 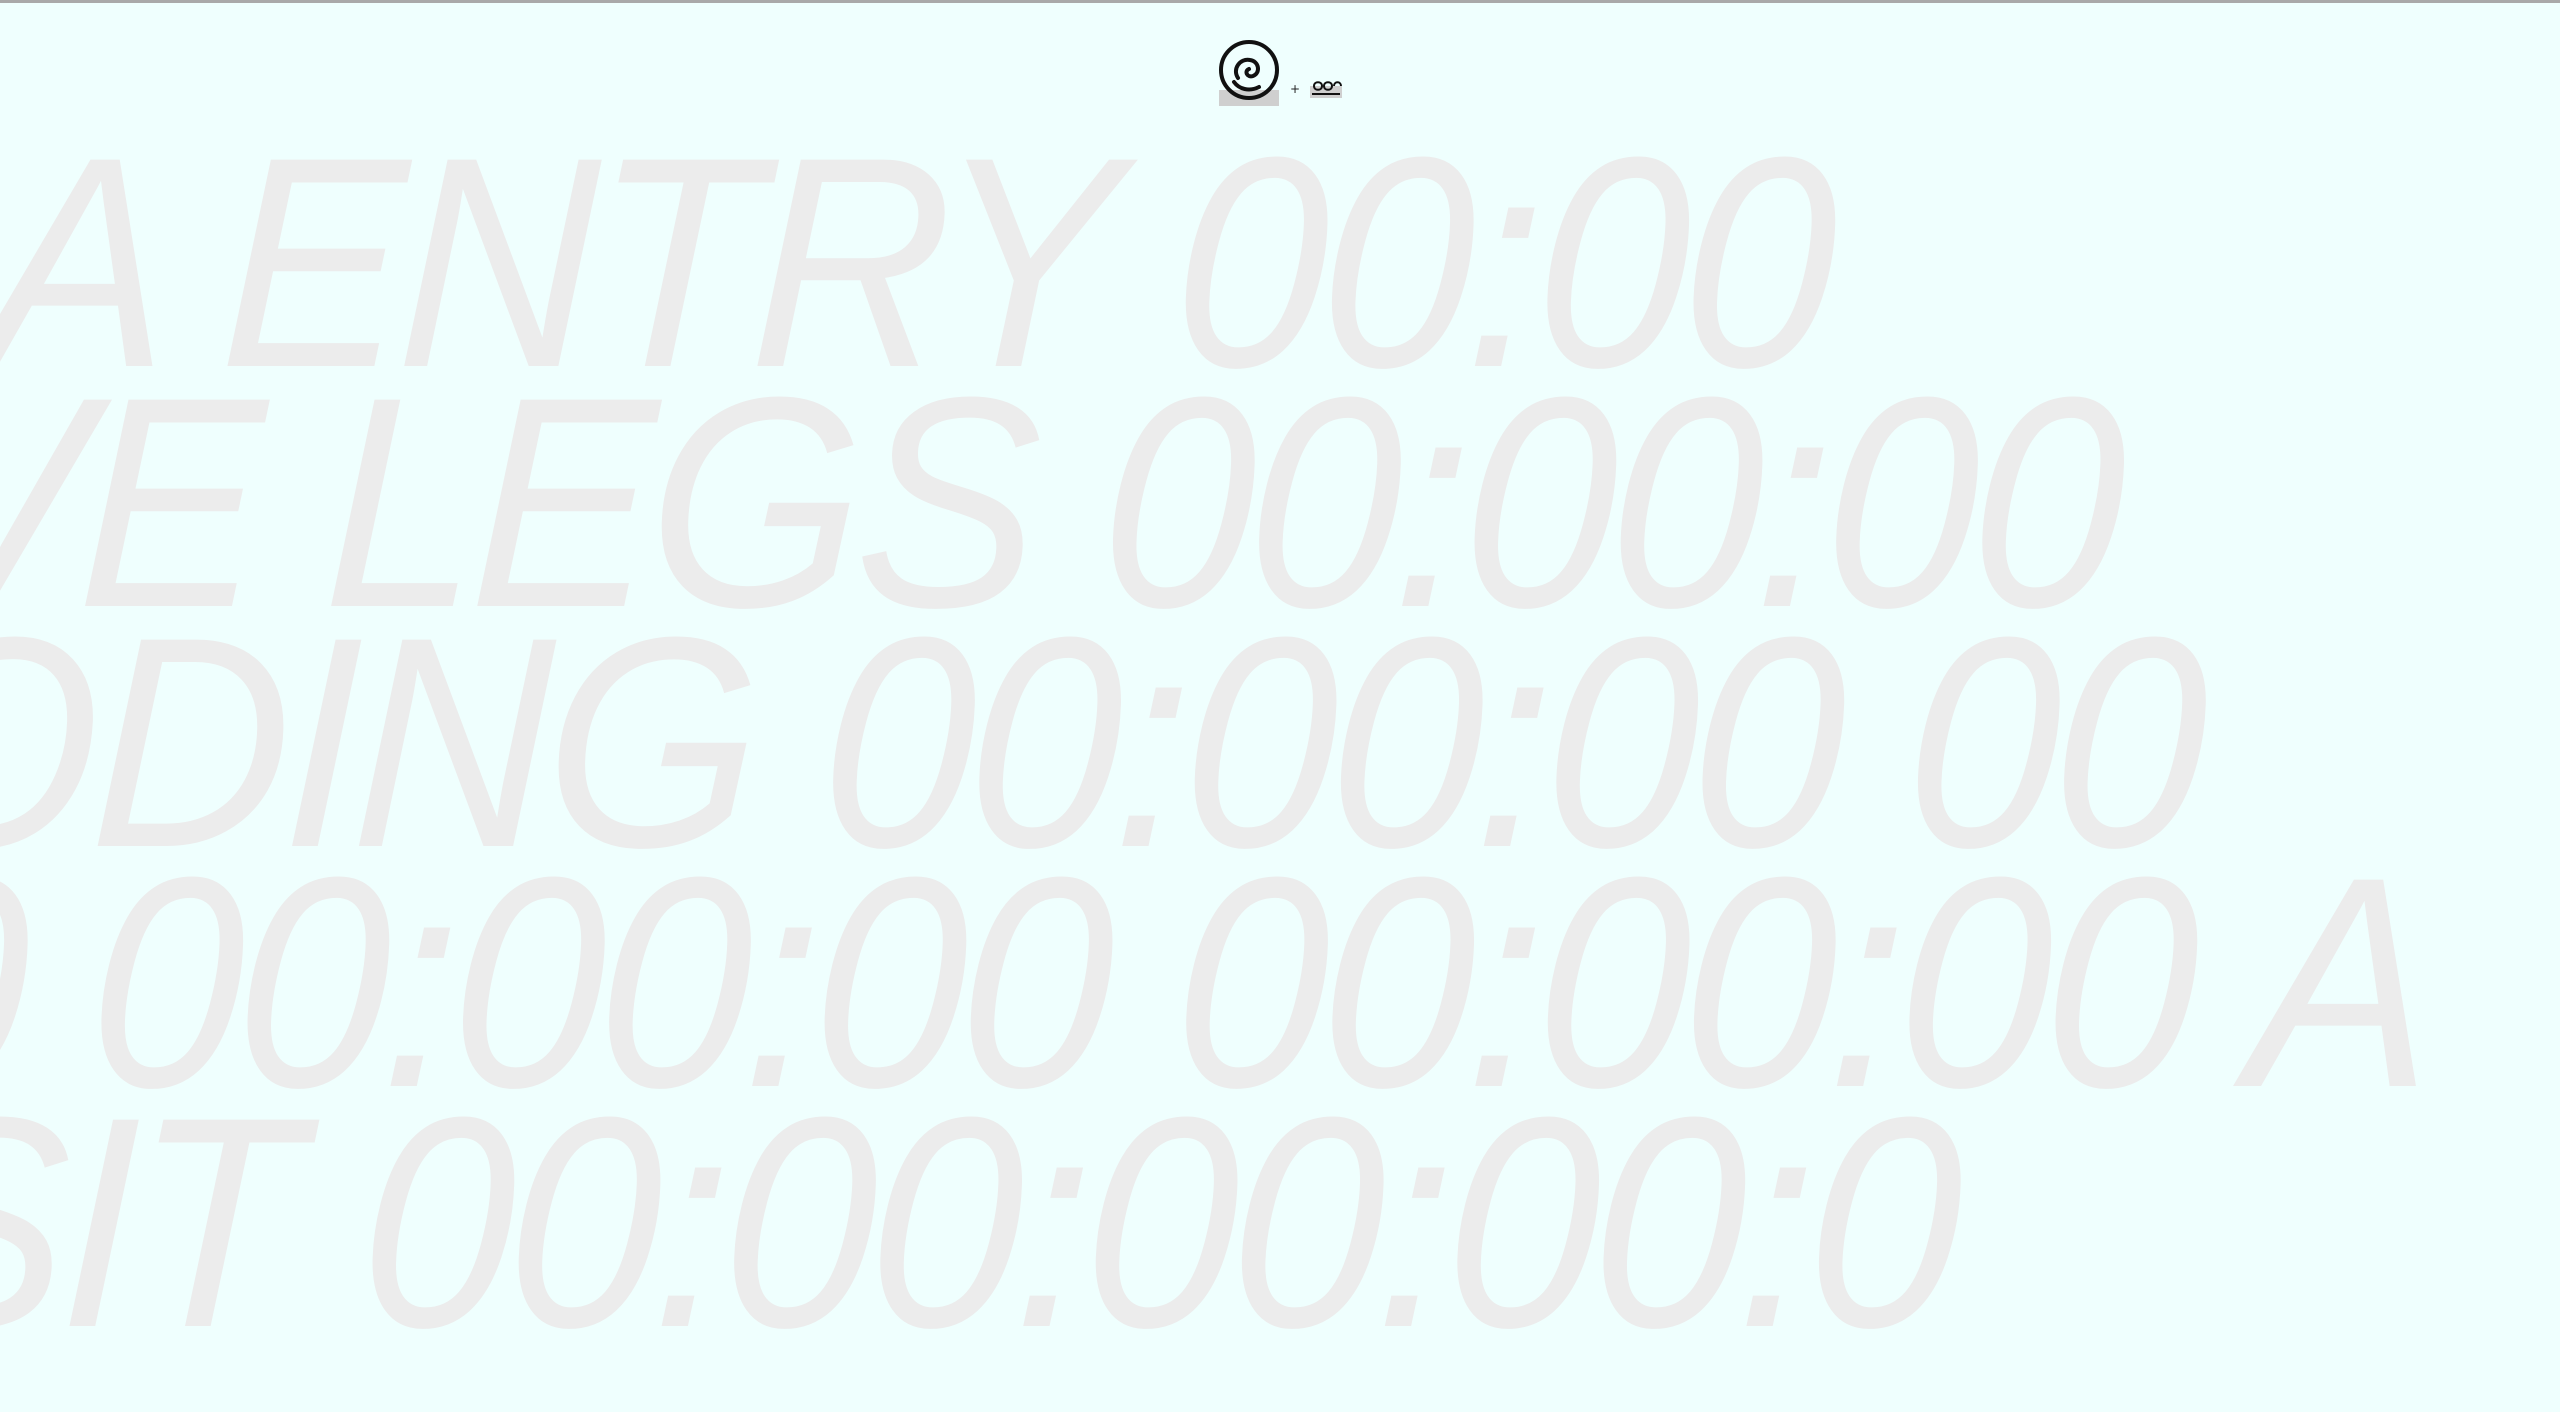 What do you see at coordinates (917, 268) in the screenshot?
I see `marquee-row-text: IA ENTRY 00:00` at bounding box center [917, 268].